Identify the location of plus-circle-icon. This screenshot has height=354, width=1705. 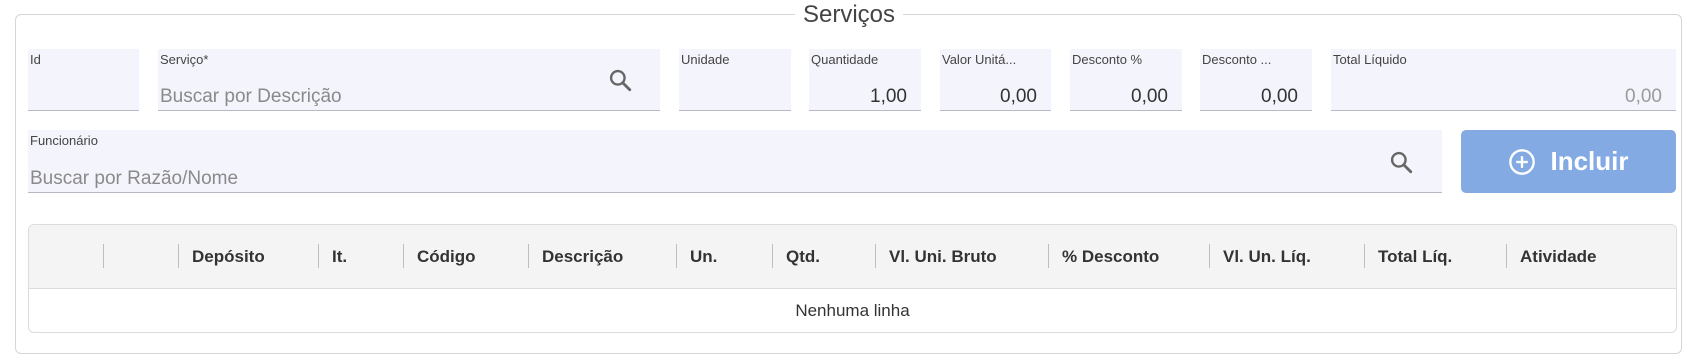
(1522, 161).